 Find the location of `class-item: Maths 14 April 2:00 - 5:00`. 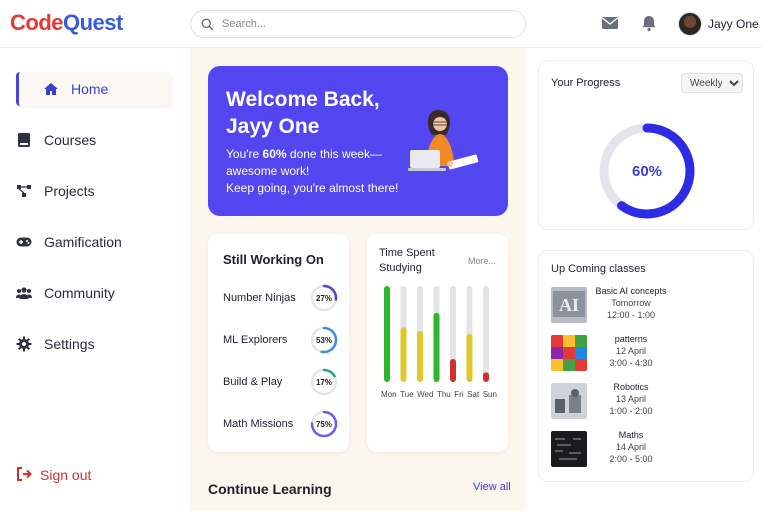

class-item: Maths 14 April 2:00 - 5:00 is located at coordinates (646, 449).